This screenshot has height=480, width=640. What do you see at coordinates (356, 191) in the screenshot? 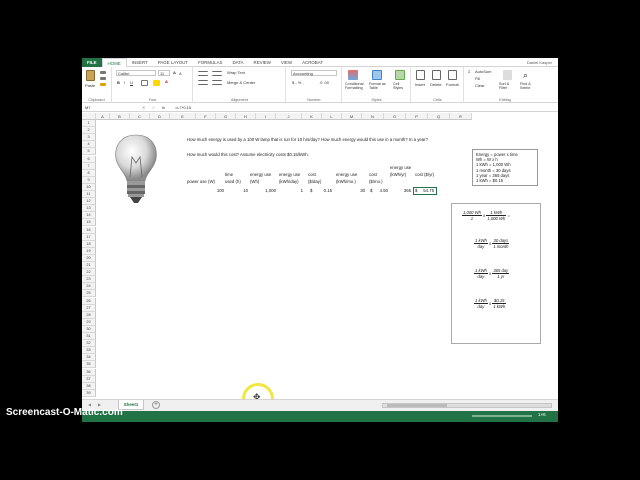
I see `value-energy-kwh-mo: 30` at bounding box center [356, 191].